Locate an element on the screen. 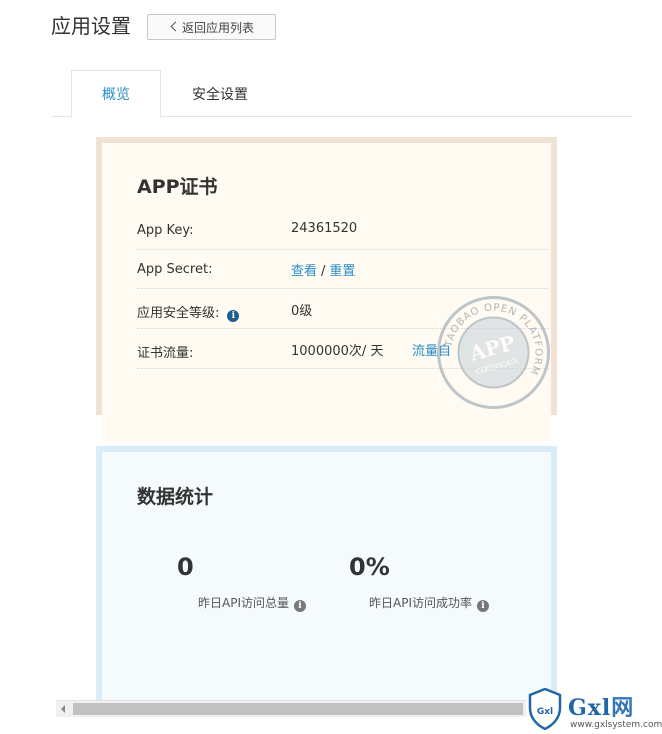 This screenshot has width=662, height=734. view-secret-link: 查看 is located at coordinates (304, 271).